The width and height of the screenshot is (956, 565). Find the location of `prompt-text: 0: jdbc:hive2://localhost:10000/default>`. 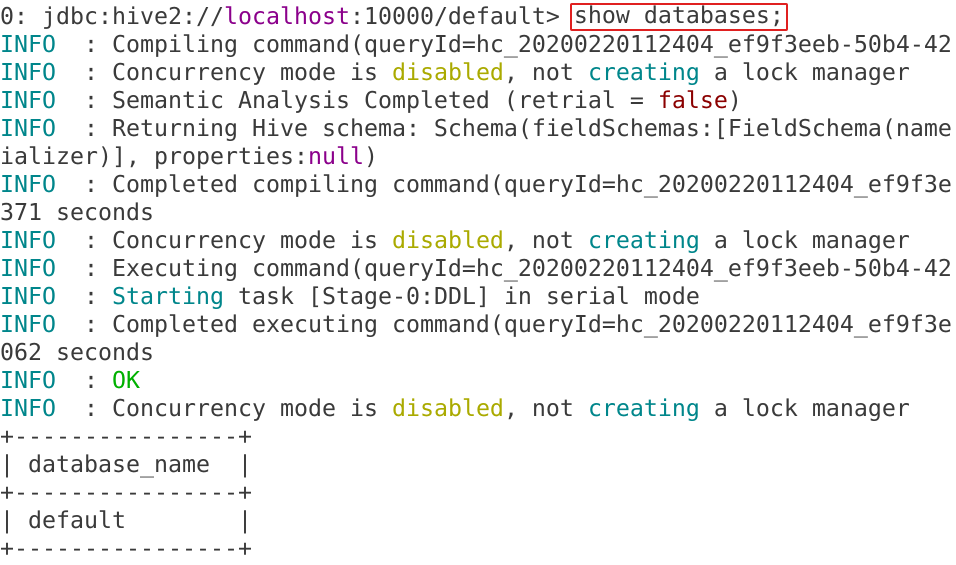

prompt-text: 0: jdbc:hive2://localhost:10000/default> is located at coordinates (280, 17).